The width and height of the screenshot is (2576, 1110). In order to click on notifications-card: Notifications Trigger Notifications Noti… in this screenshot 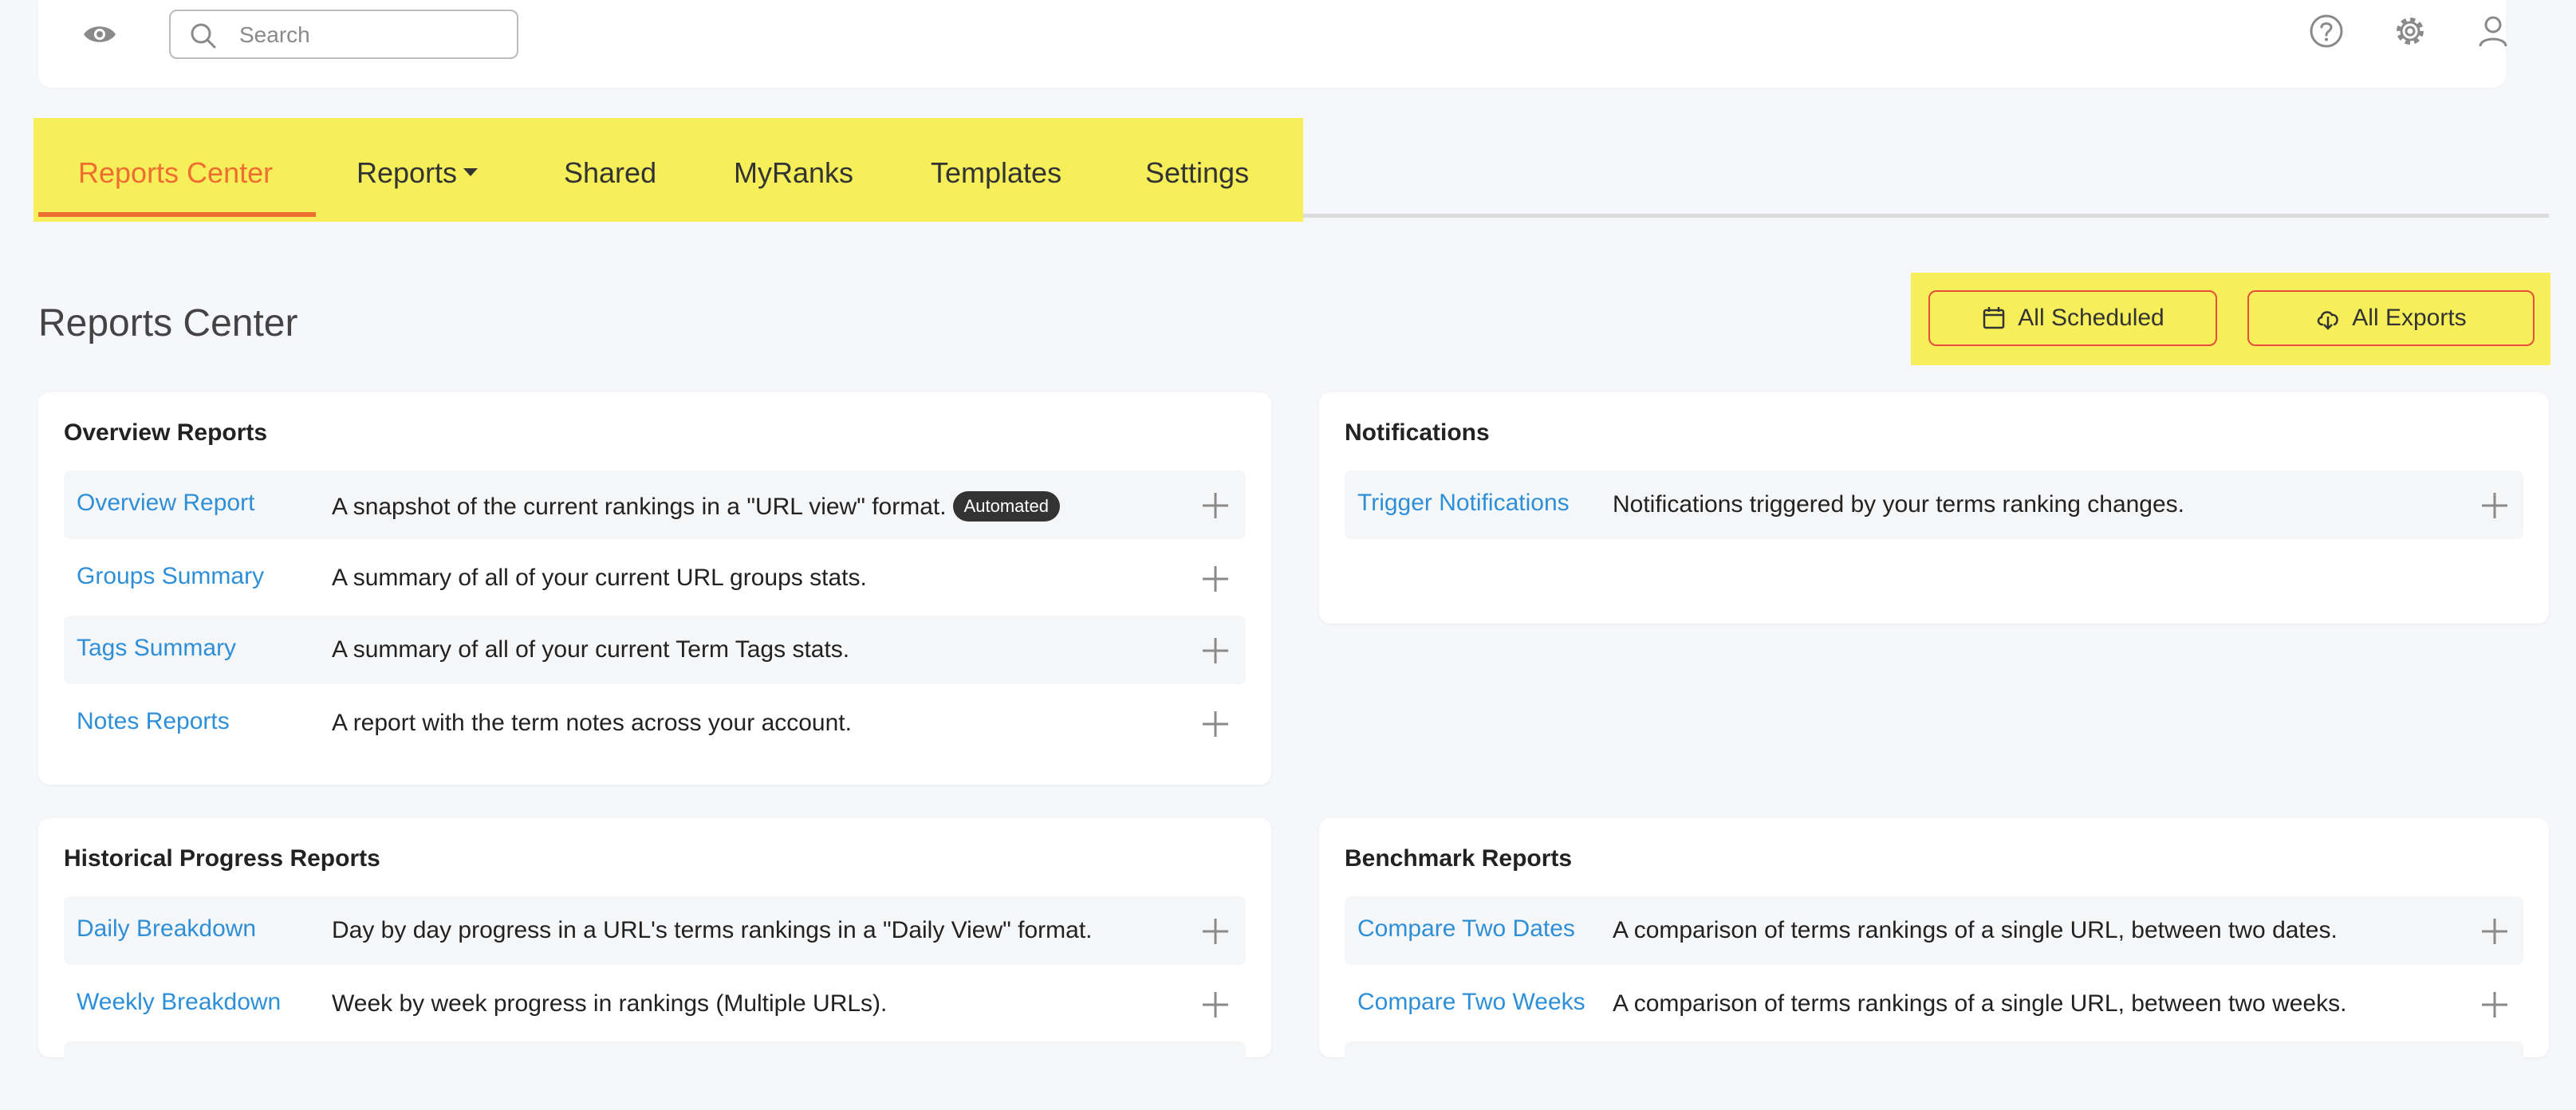, I will do `click(1934, 508)`.